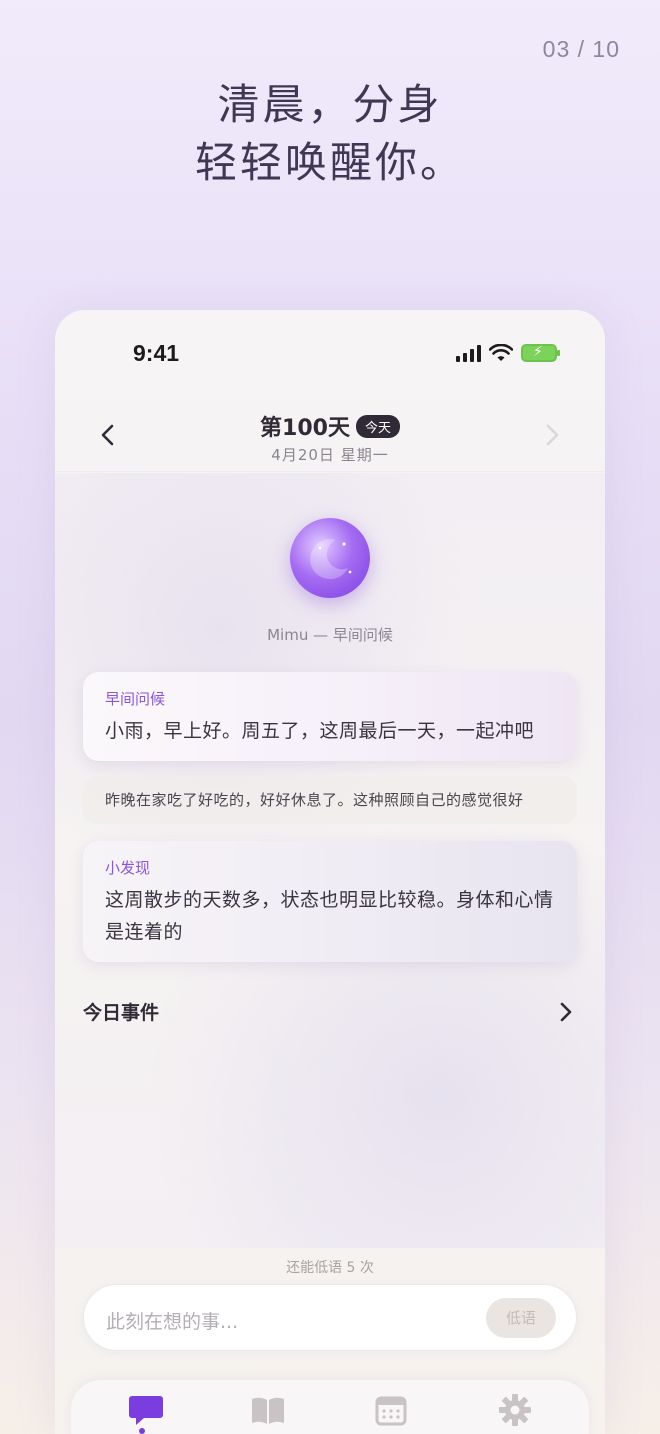 This screenshot has height=1434, width=660. What do you see at coordinates (142, 1431) in the screenshot?
I see `active-tab-indicator` at bounding box center [142, 1431].